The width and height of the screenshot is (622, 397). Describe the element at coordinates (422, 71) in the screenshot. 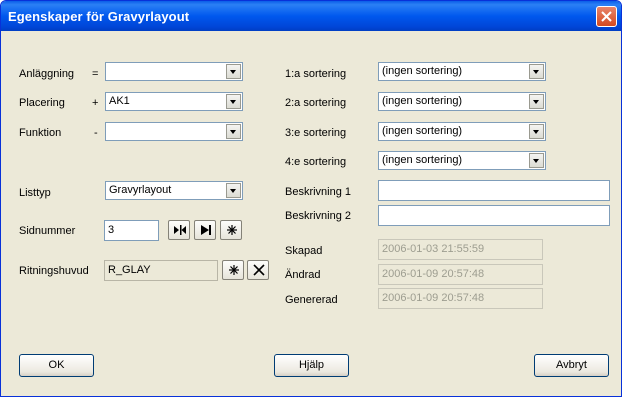

I see `sort1-value: (ingen sortering)` at that location.